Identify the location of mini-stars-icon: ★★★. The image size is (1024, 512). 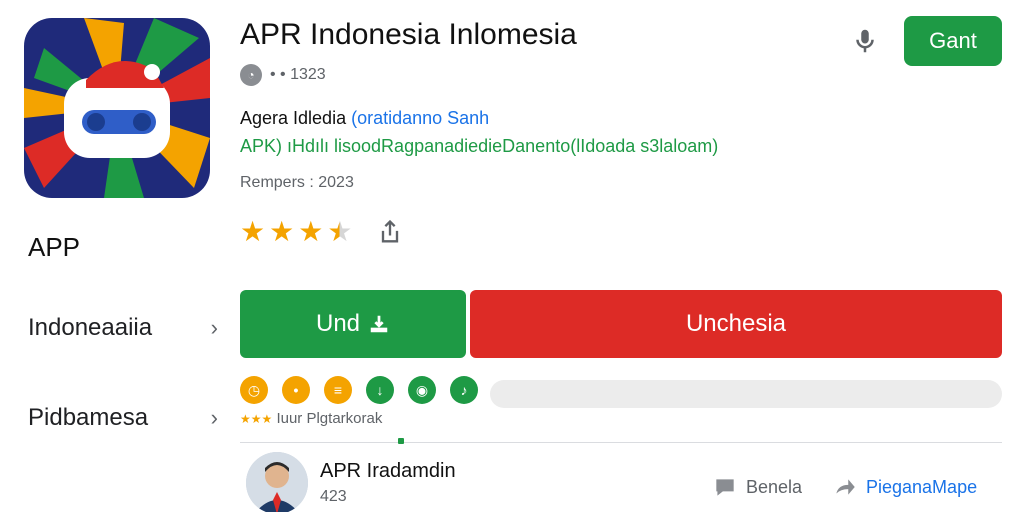
(256, 419).